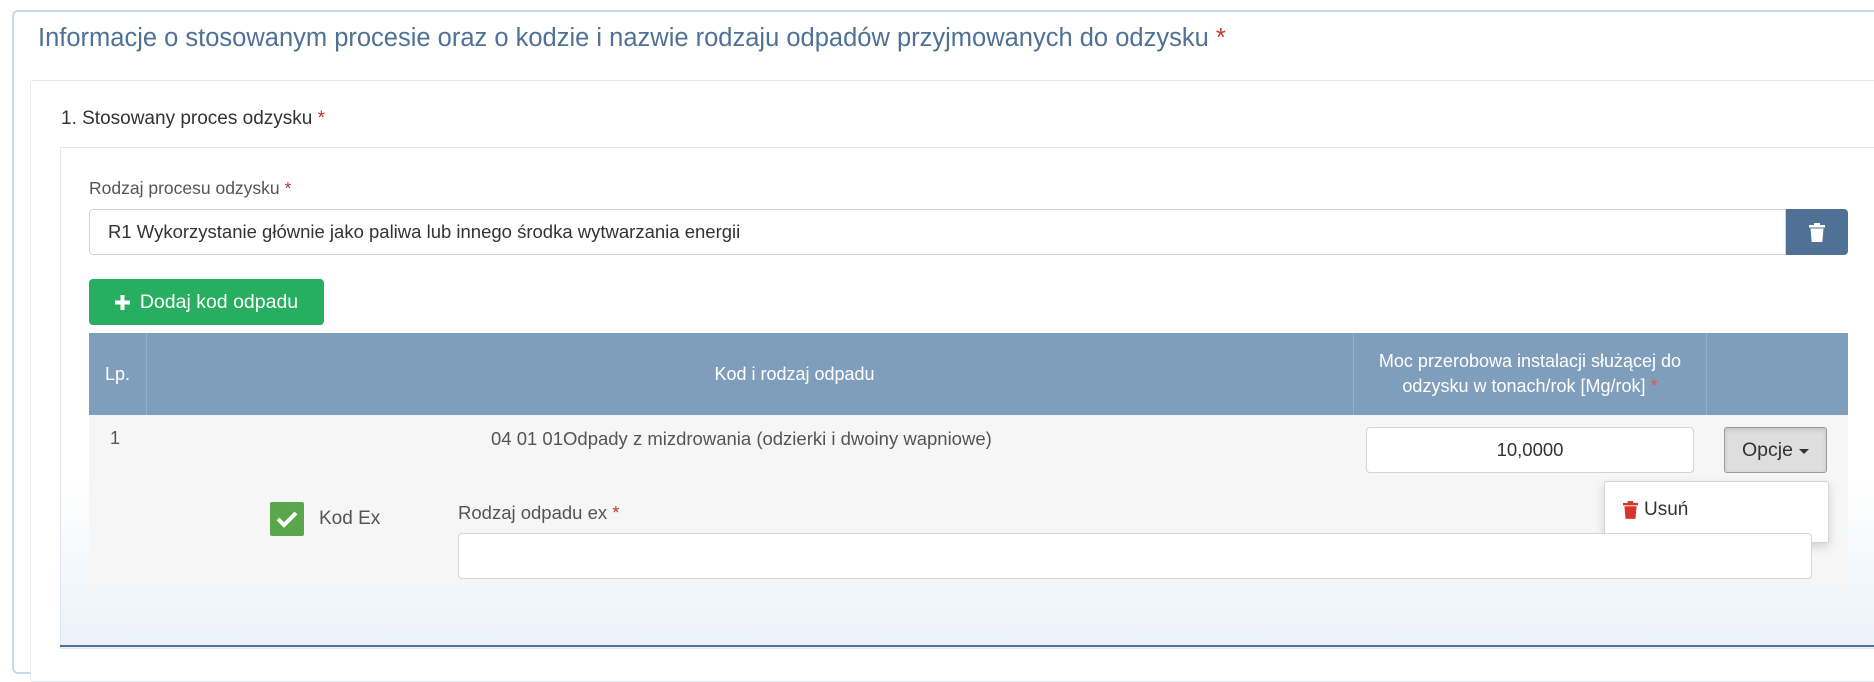 The width and height of the screenshot is (1874, 682). What do you see at coordinates (122, 302) in the screenshot?
I see `plus-icon` at bounding box center [122, 302].